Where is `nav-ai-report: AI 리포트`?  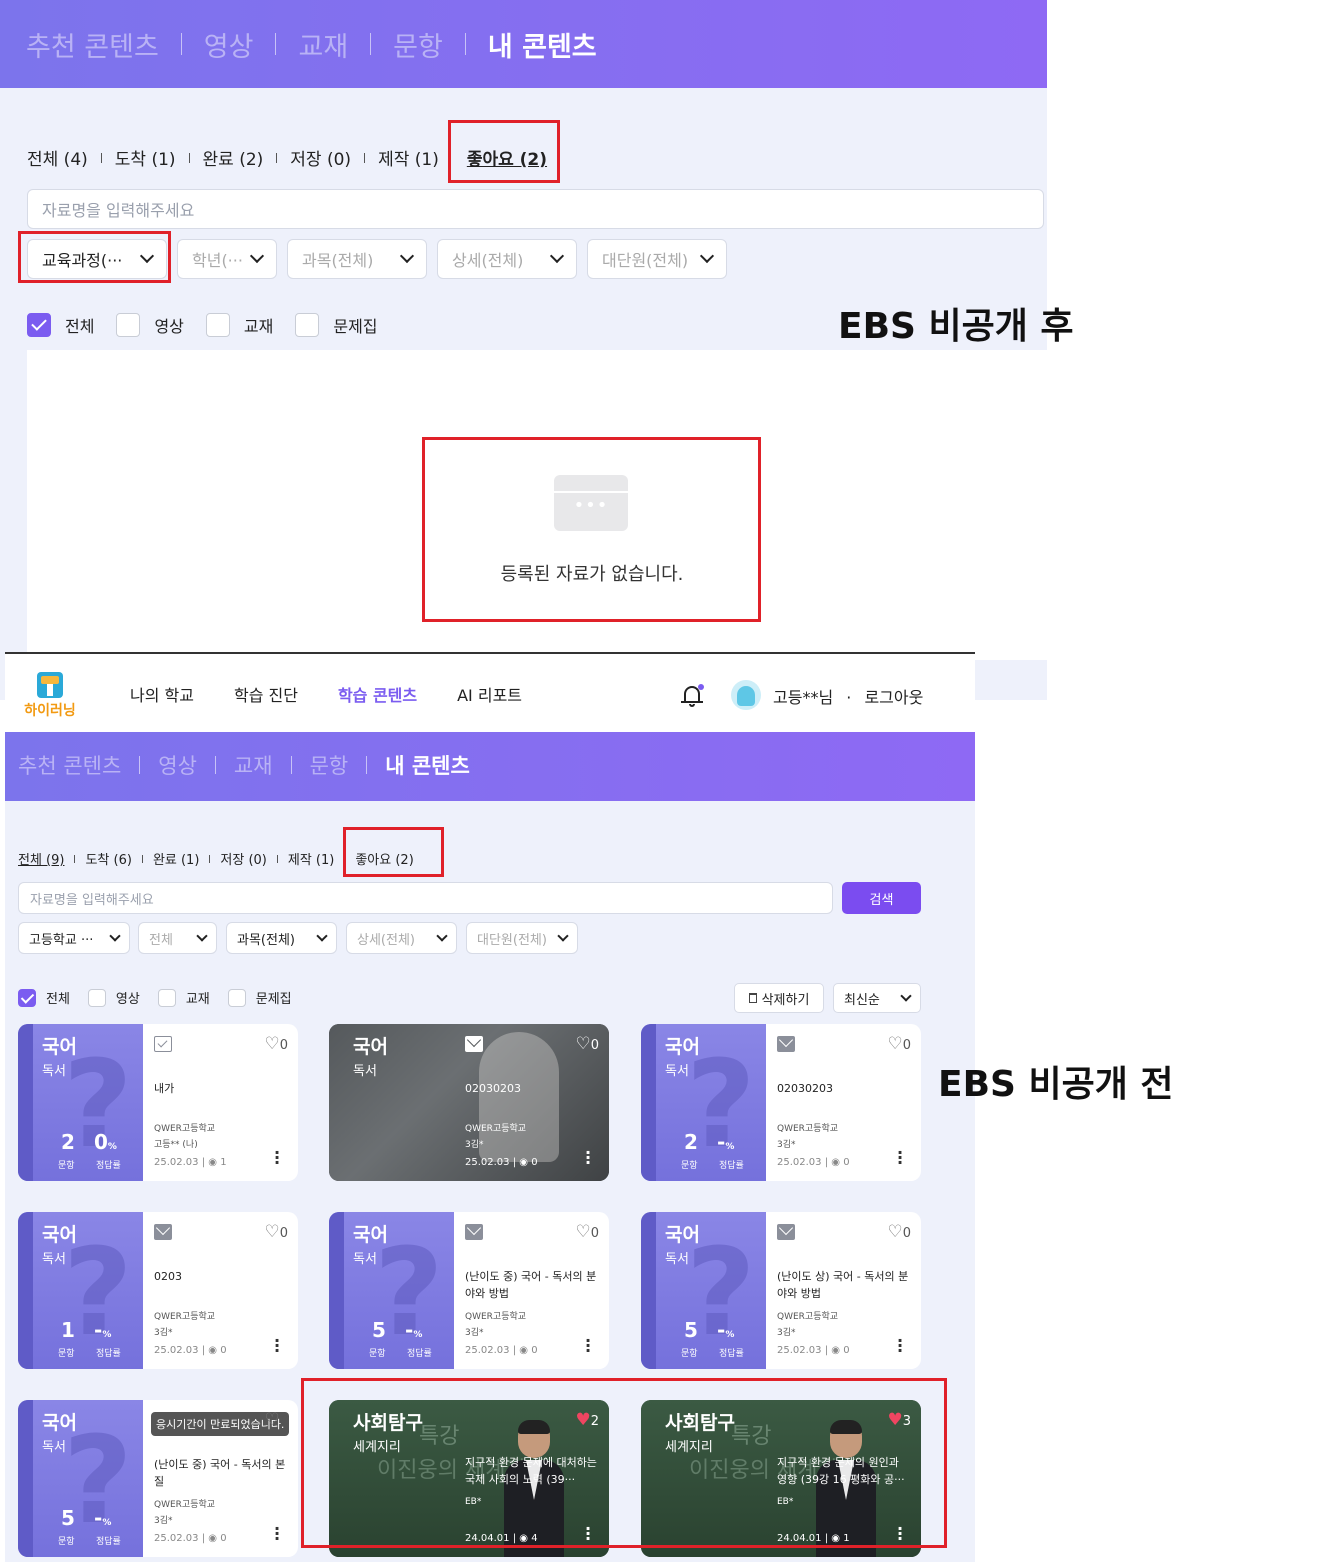
nav-ai-report: AI 리포트 is located at coordinates (489, 694).